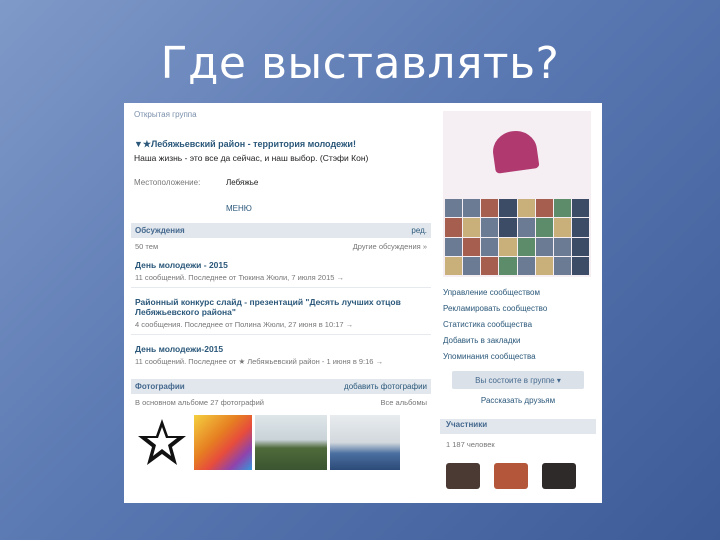 The height and width of the screenshot is (540, 720). Describe the element at coordinates (385, 386) in the screenshot. I see `add-photos-link: добавить фотографии` at that location.